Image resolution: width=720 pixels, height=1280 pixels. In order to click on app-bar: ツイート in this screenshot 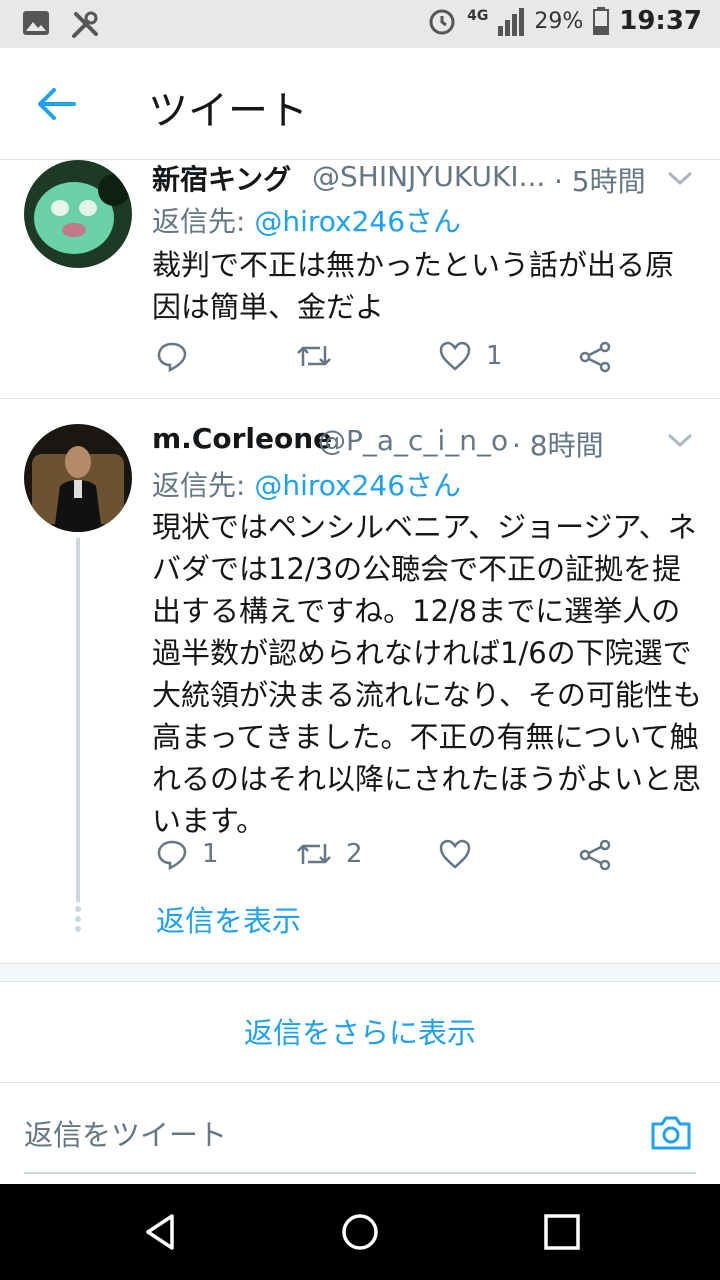, I will do `click(360, 104)`.